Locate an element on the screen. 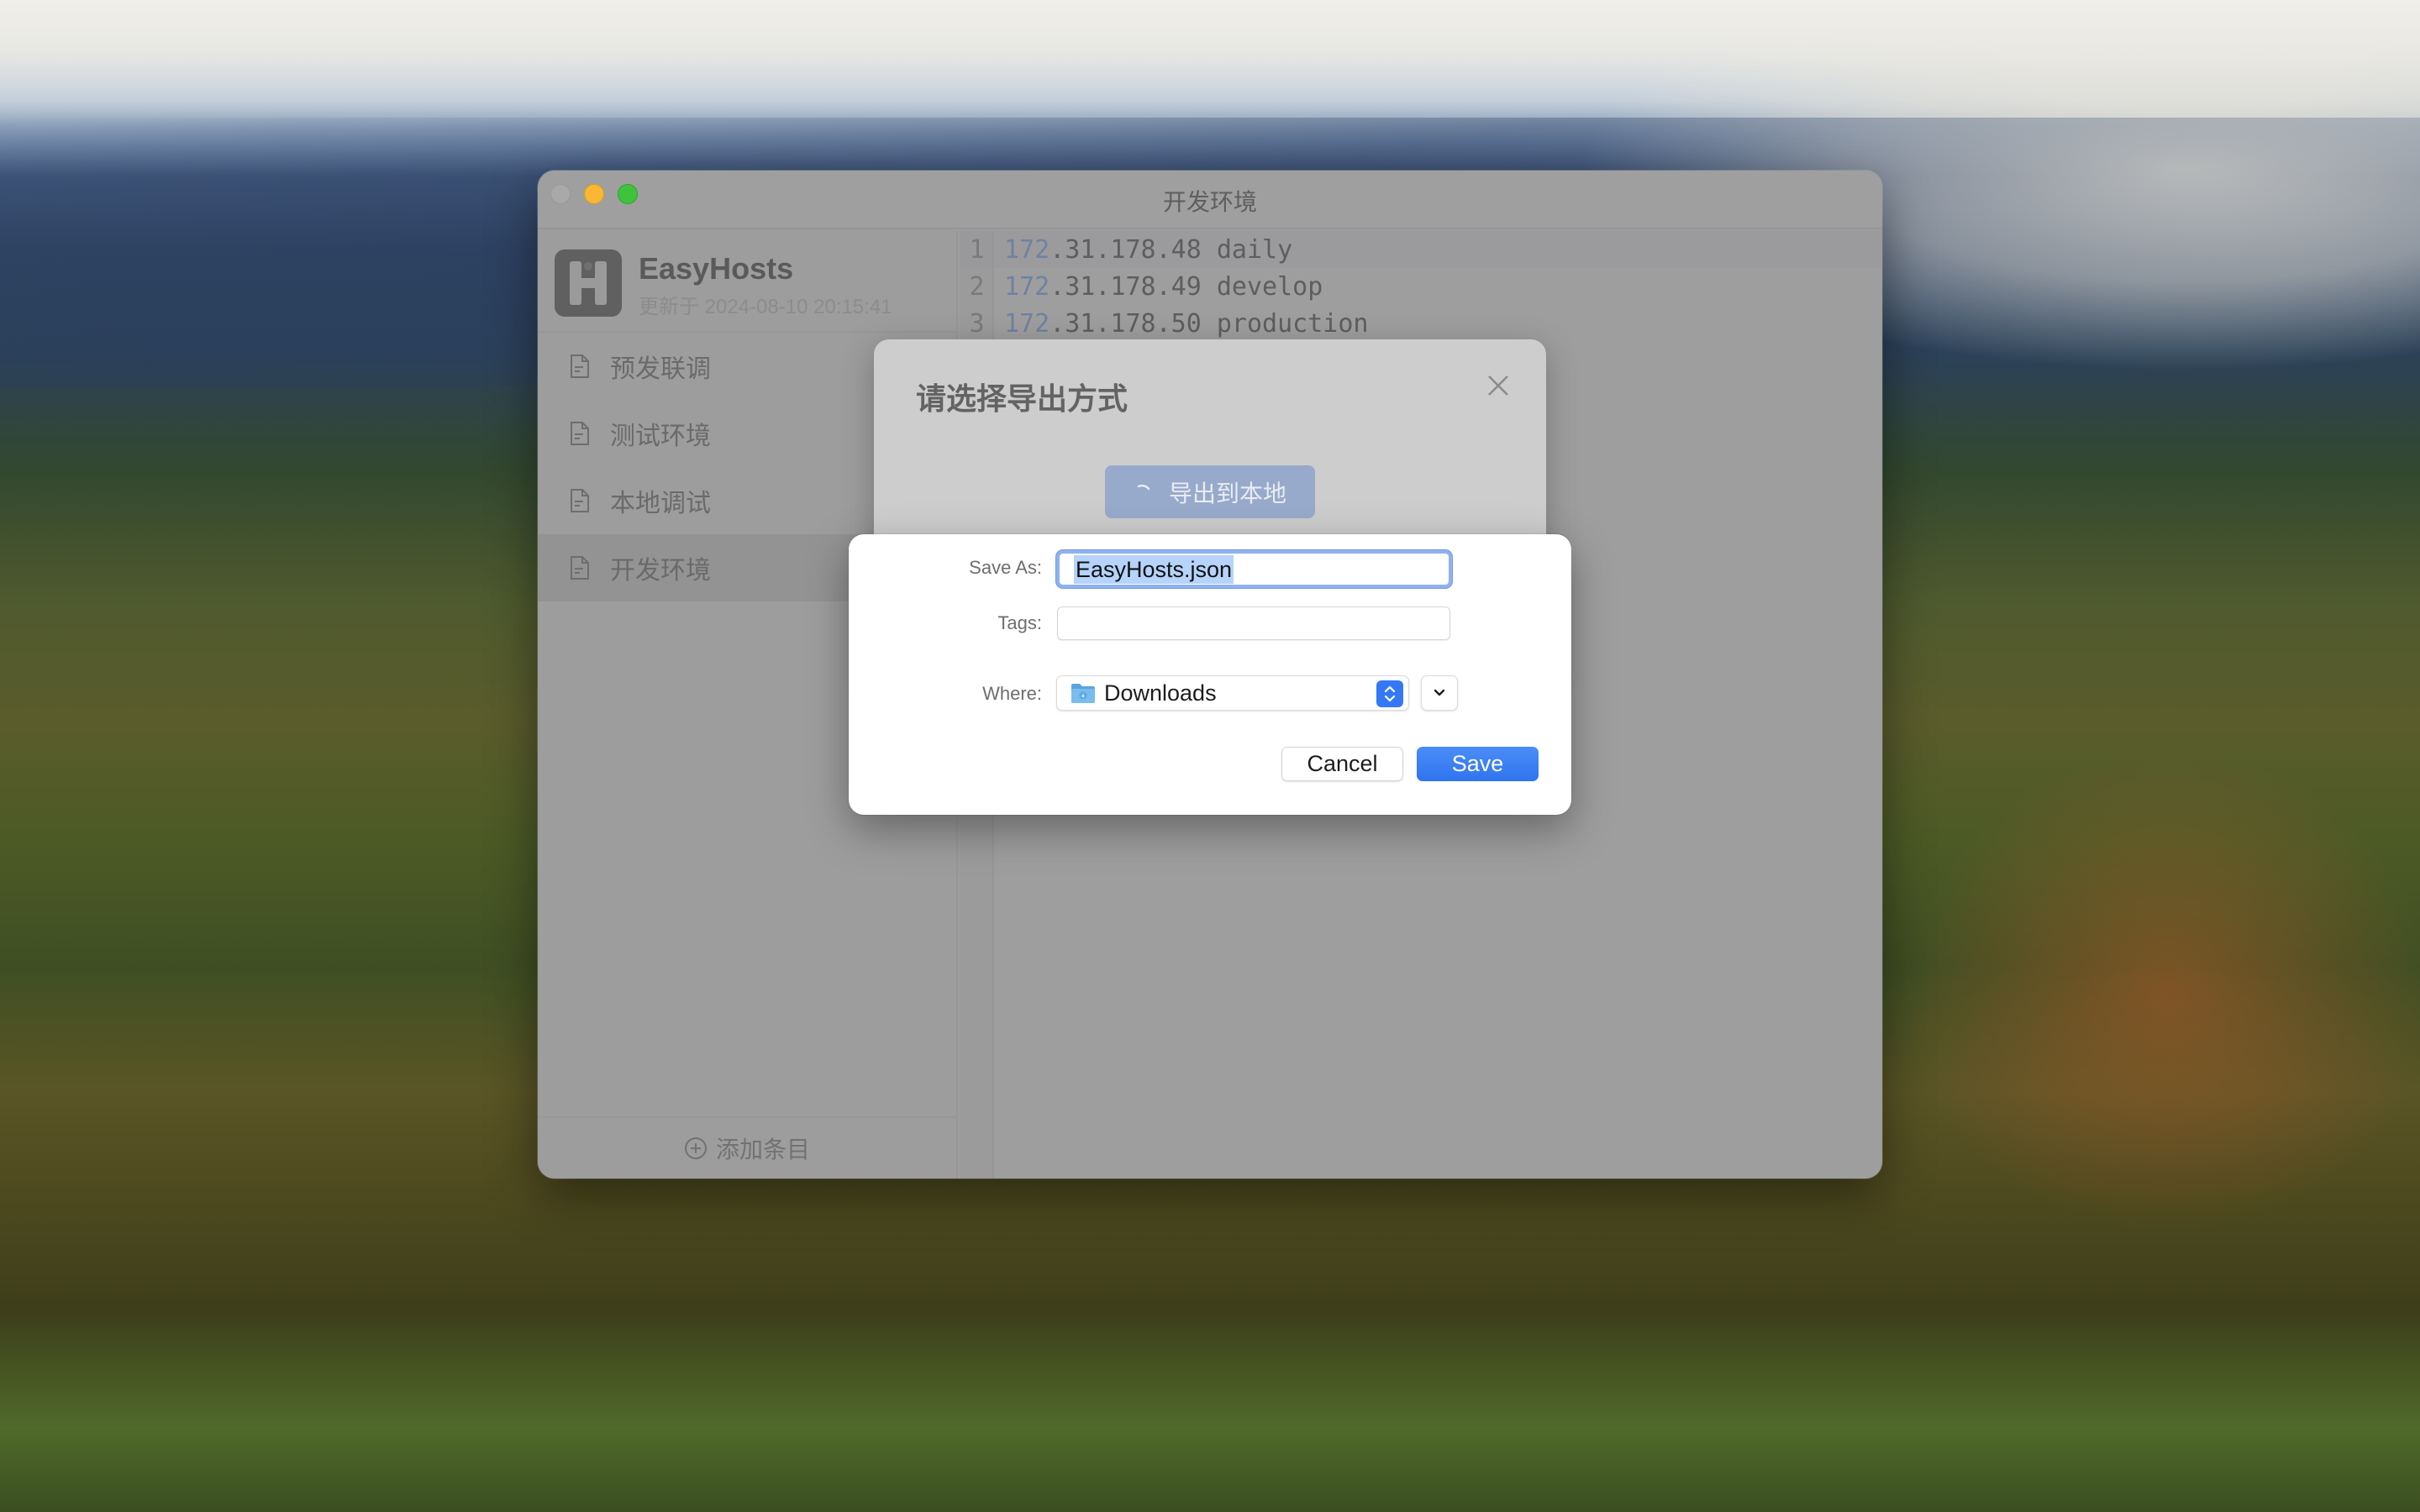 Image resolution: width=2420 pixels, height=1512 pixels. save-as-value: EasyHosts.json is located at coordinates (1154, 569).